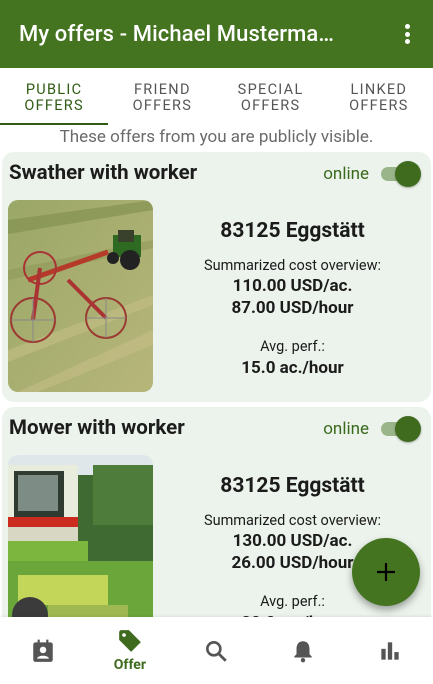 This screenshot has width=433, height=684. I want to click on nav-statistics, so click(389, 650).